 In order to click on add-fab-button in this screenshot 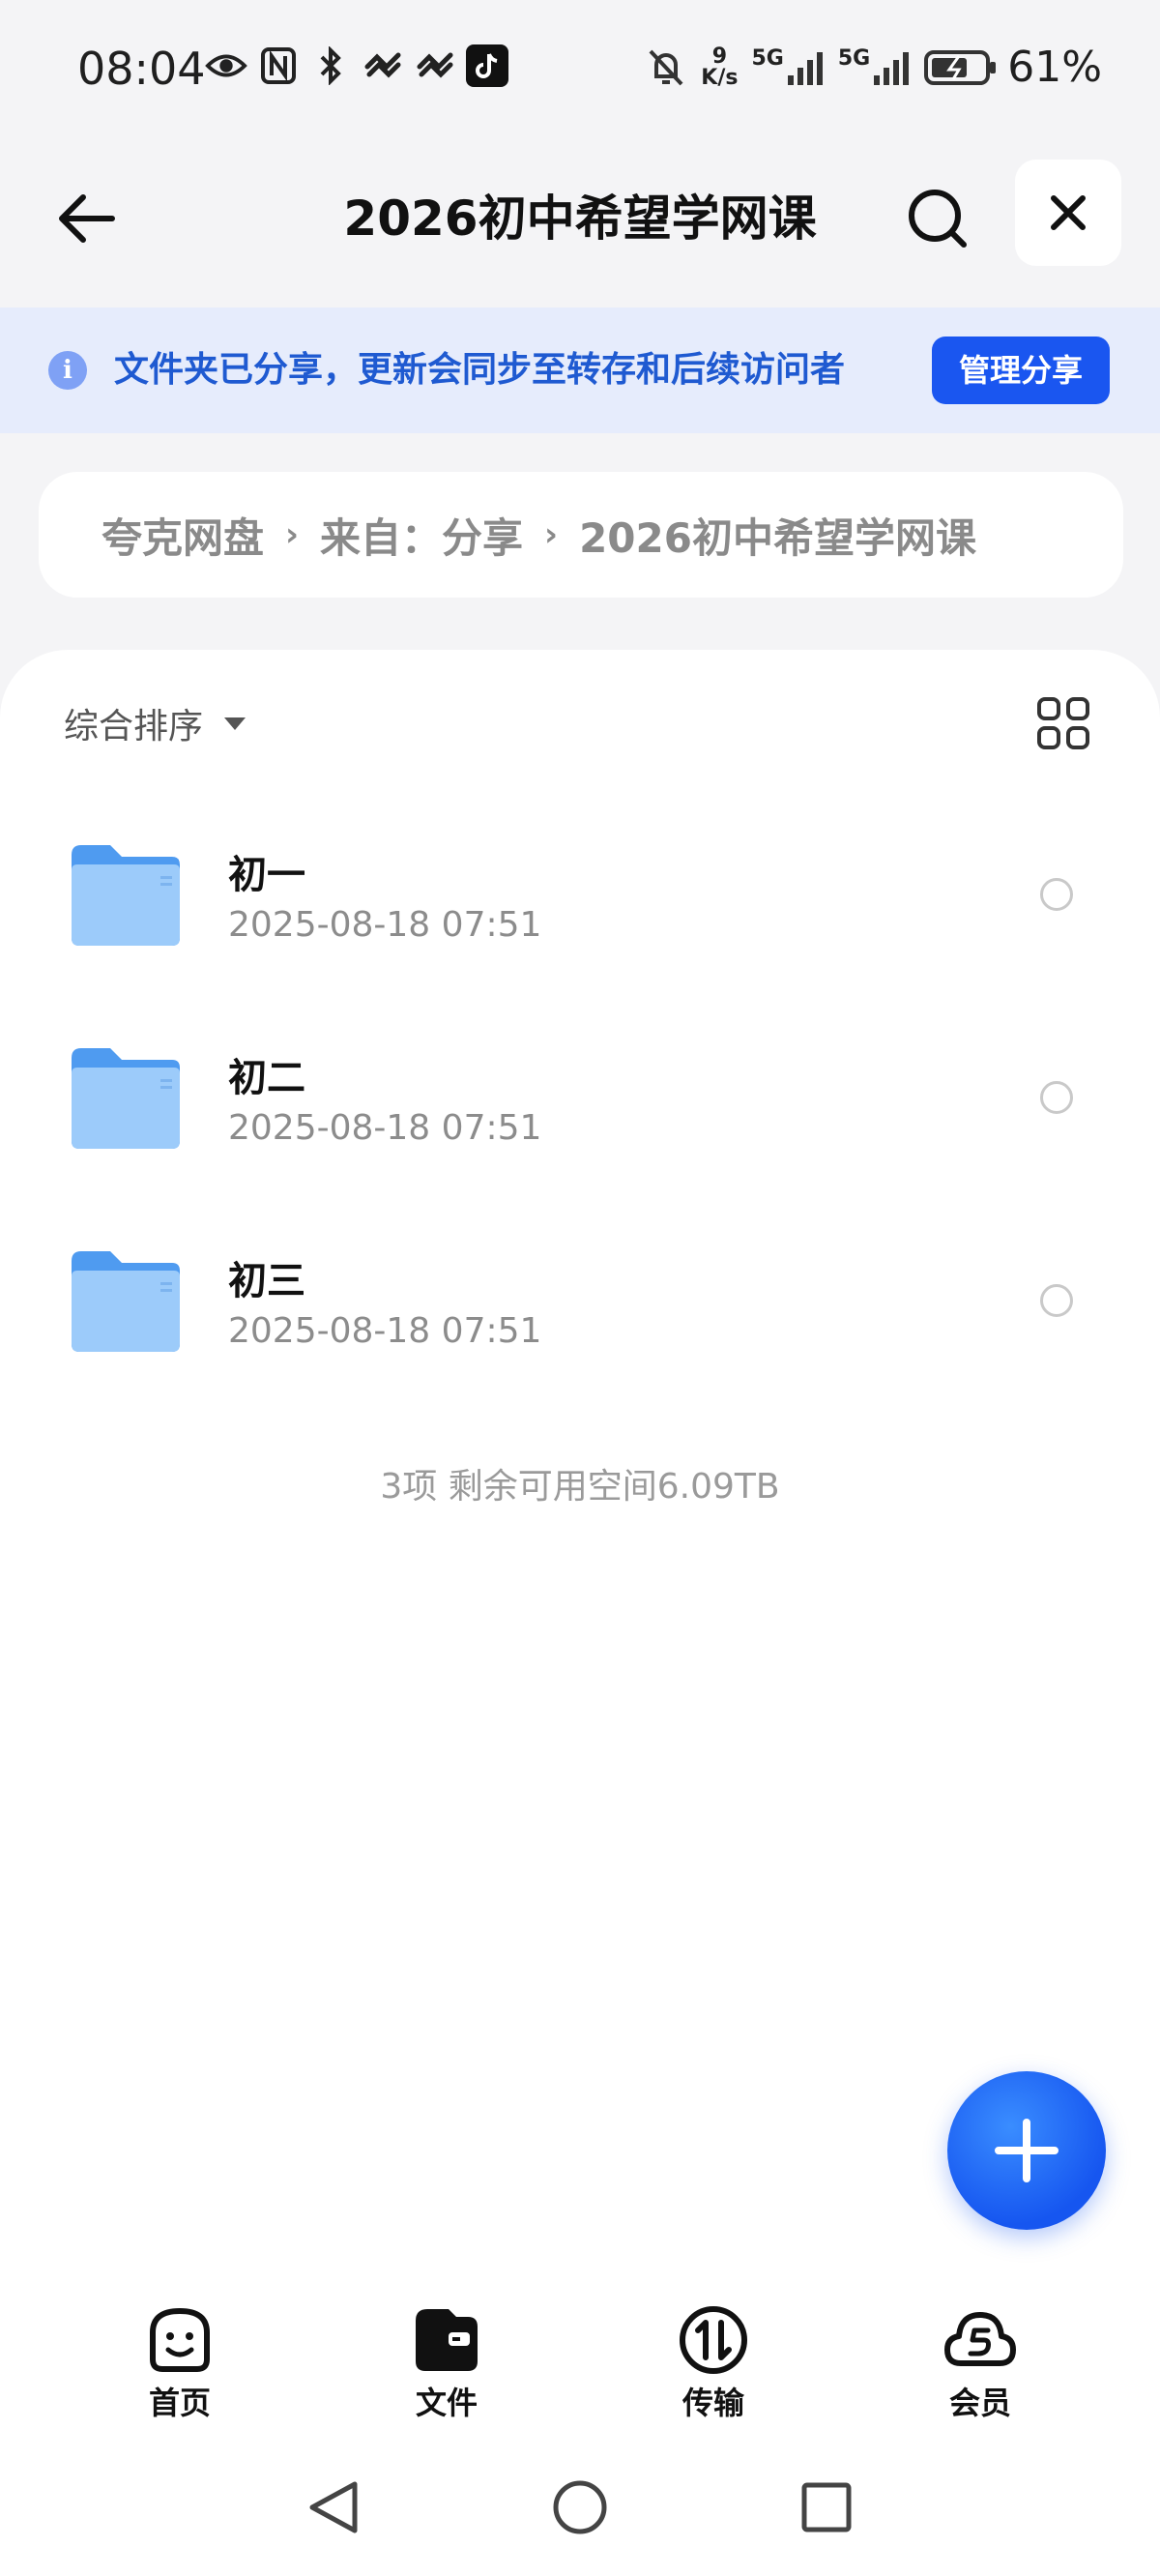, I will do `click(1026, 2150)`.